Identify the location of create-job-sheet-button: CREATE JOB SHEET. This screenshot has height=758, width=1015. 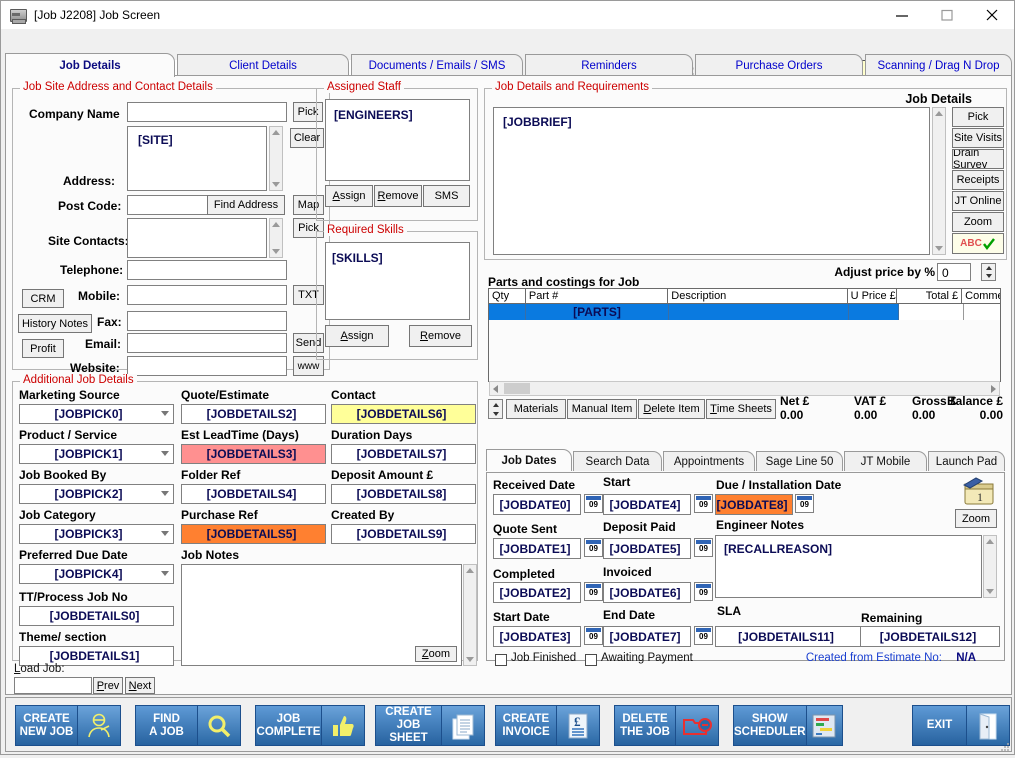
(430, 725).